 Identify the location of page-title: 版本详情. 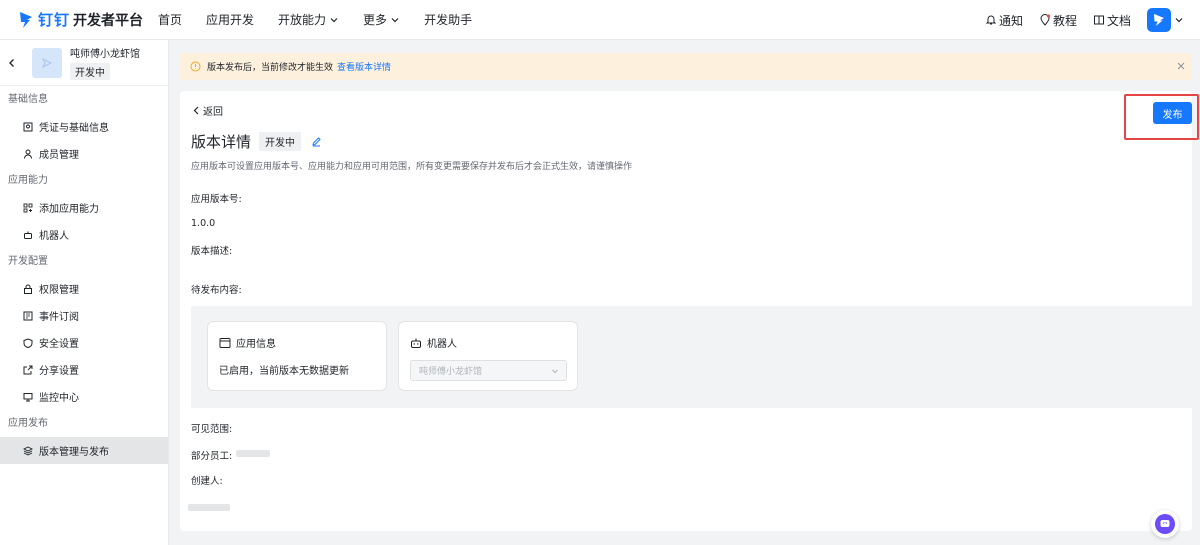
(221, 142).